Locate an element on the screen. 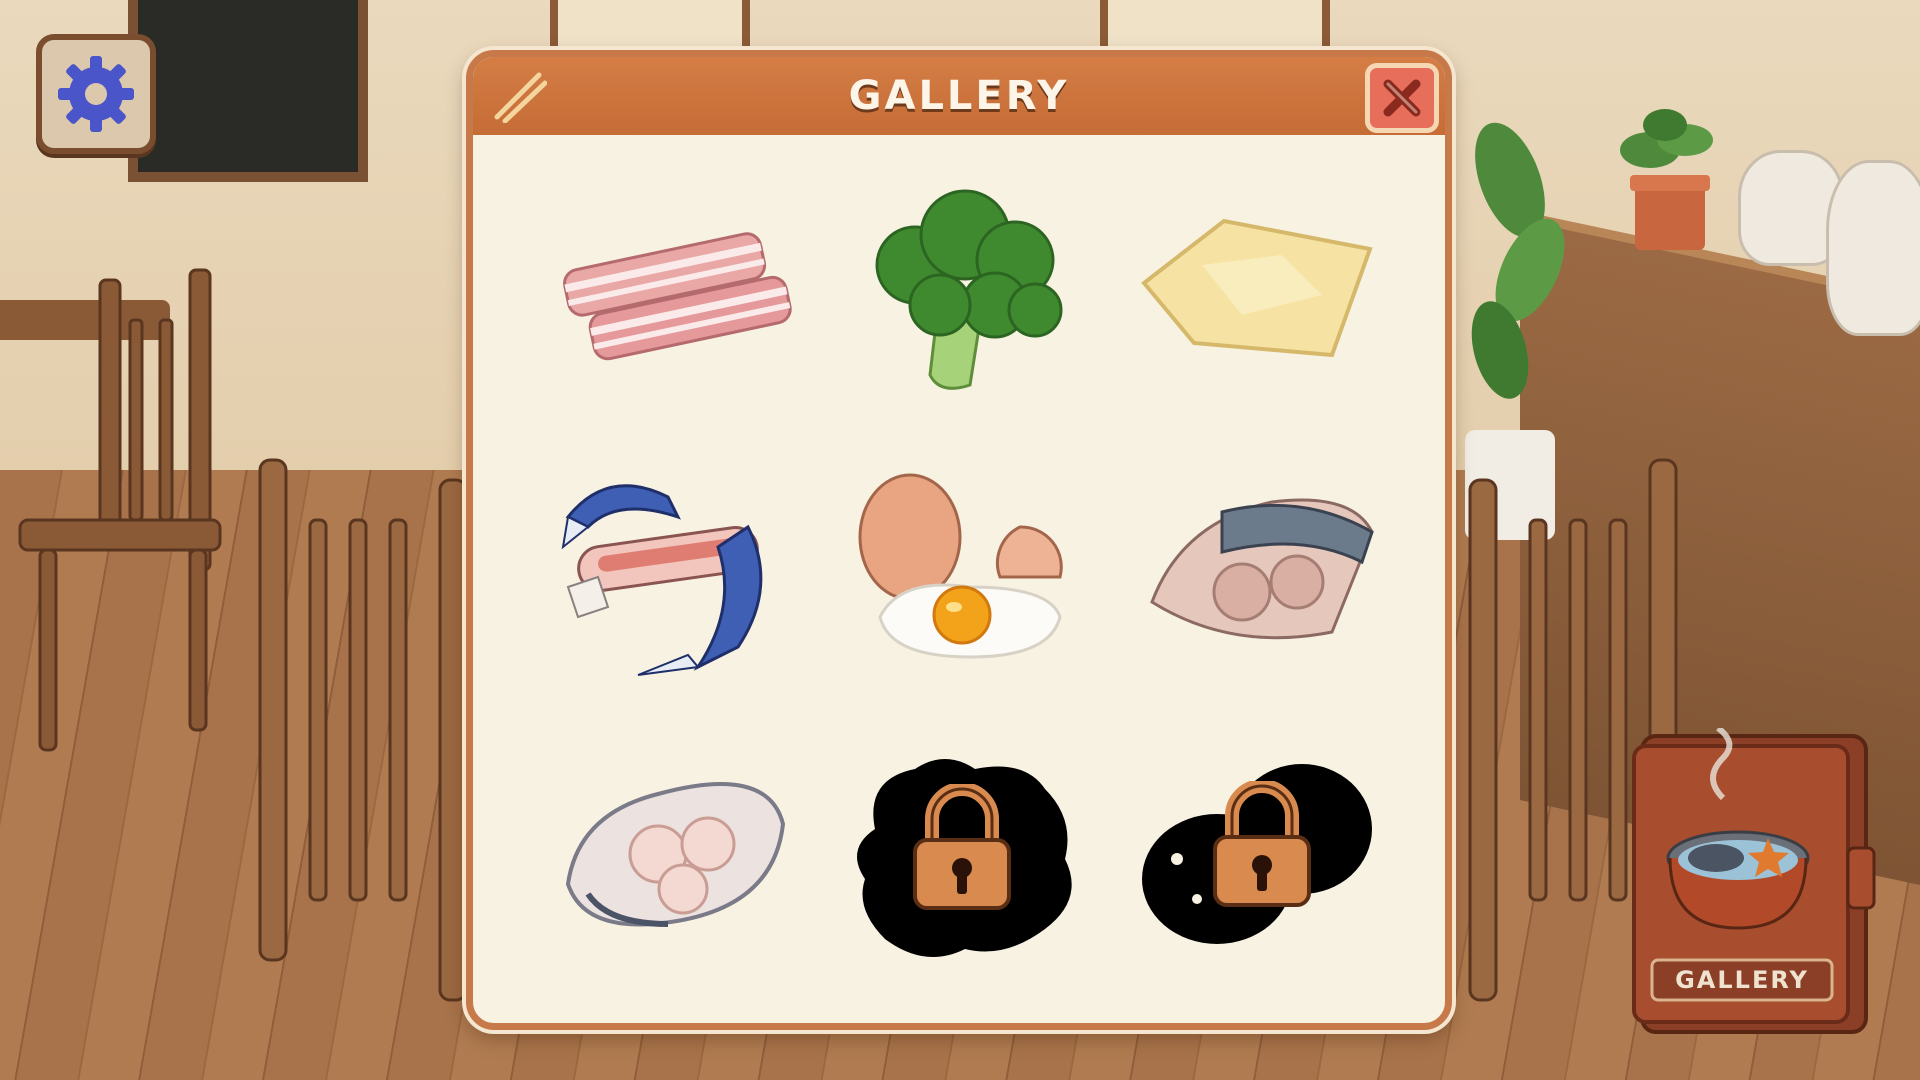  close-icon is located at coordinates (1402, 98).